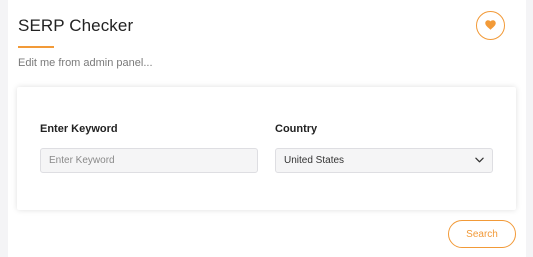  I want to click on country-select: United States, so click(384, 160).